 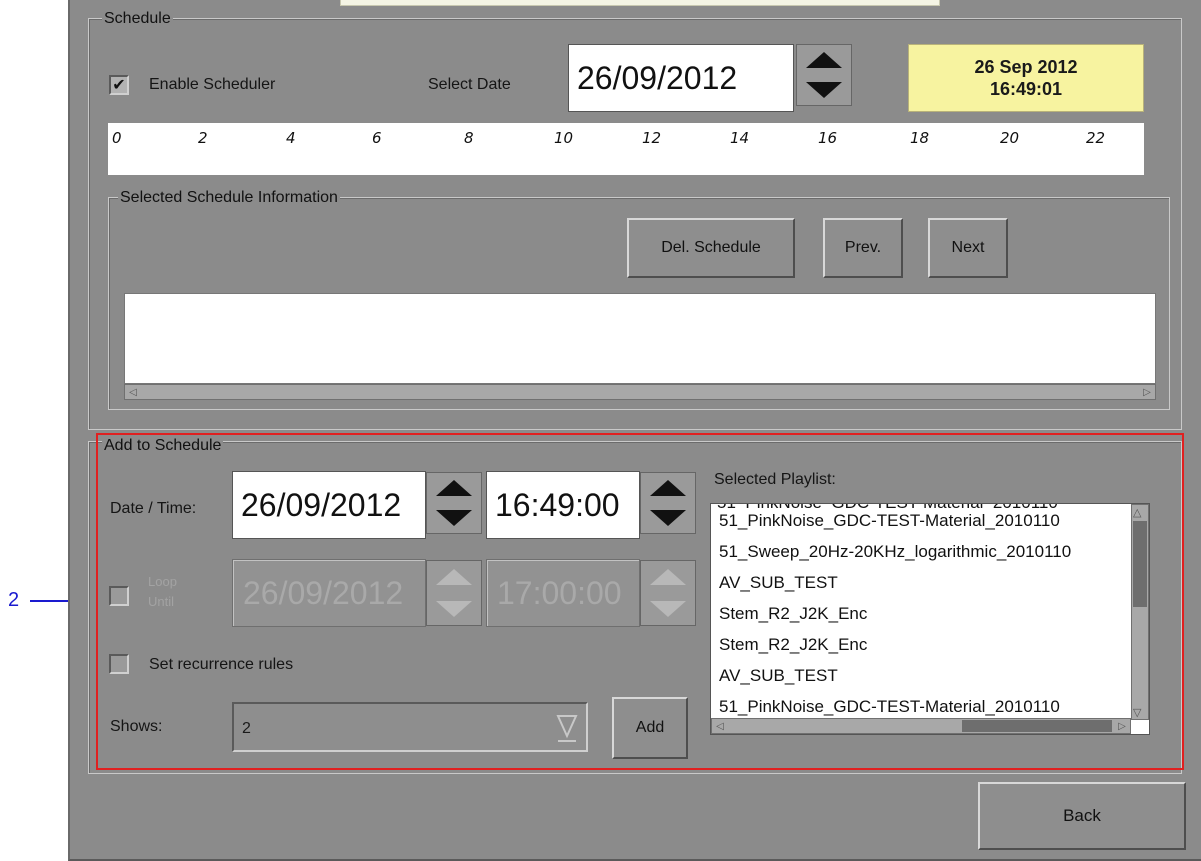 What do you see at coordinates (626, 149) in the screenshot?
I see `schedule-timeline: 0 2 4 6 8 10 12 14 16 18 20 22` at bounding box center [626, 149].